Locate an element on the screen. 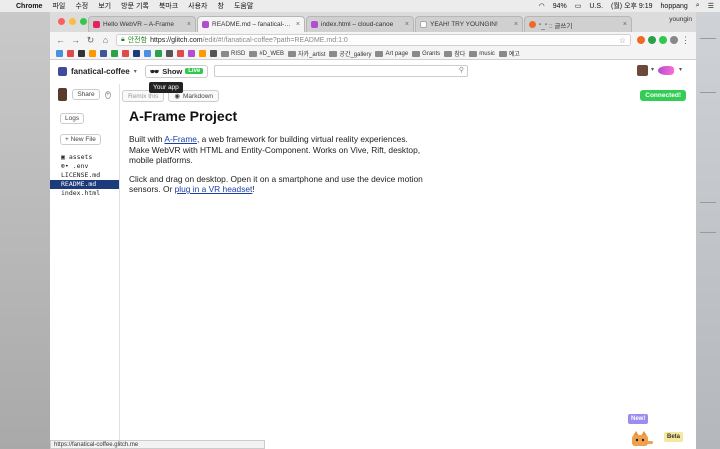  close-window-button is located at coordinates (61, 21).